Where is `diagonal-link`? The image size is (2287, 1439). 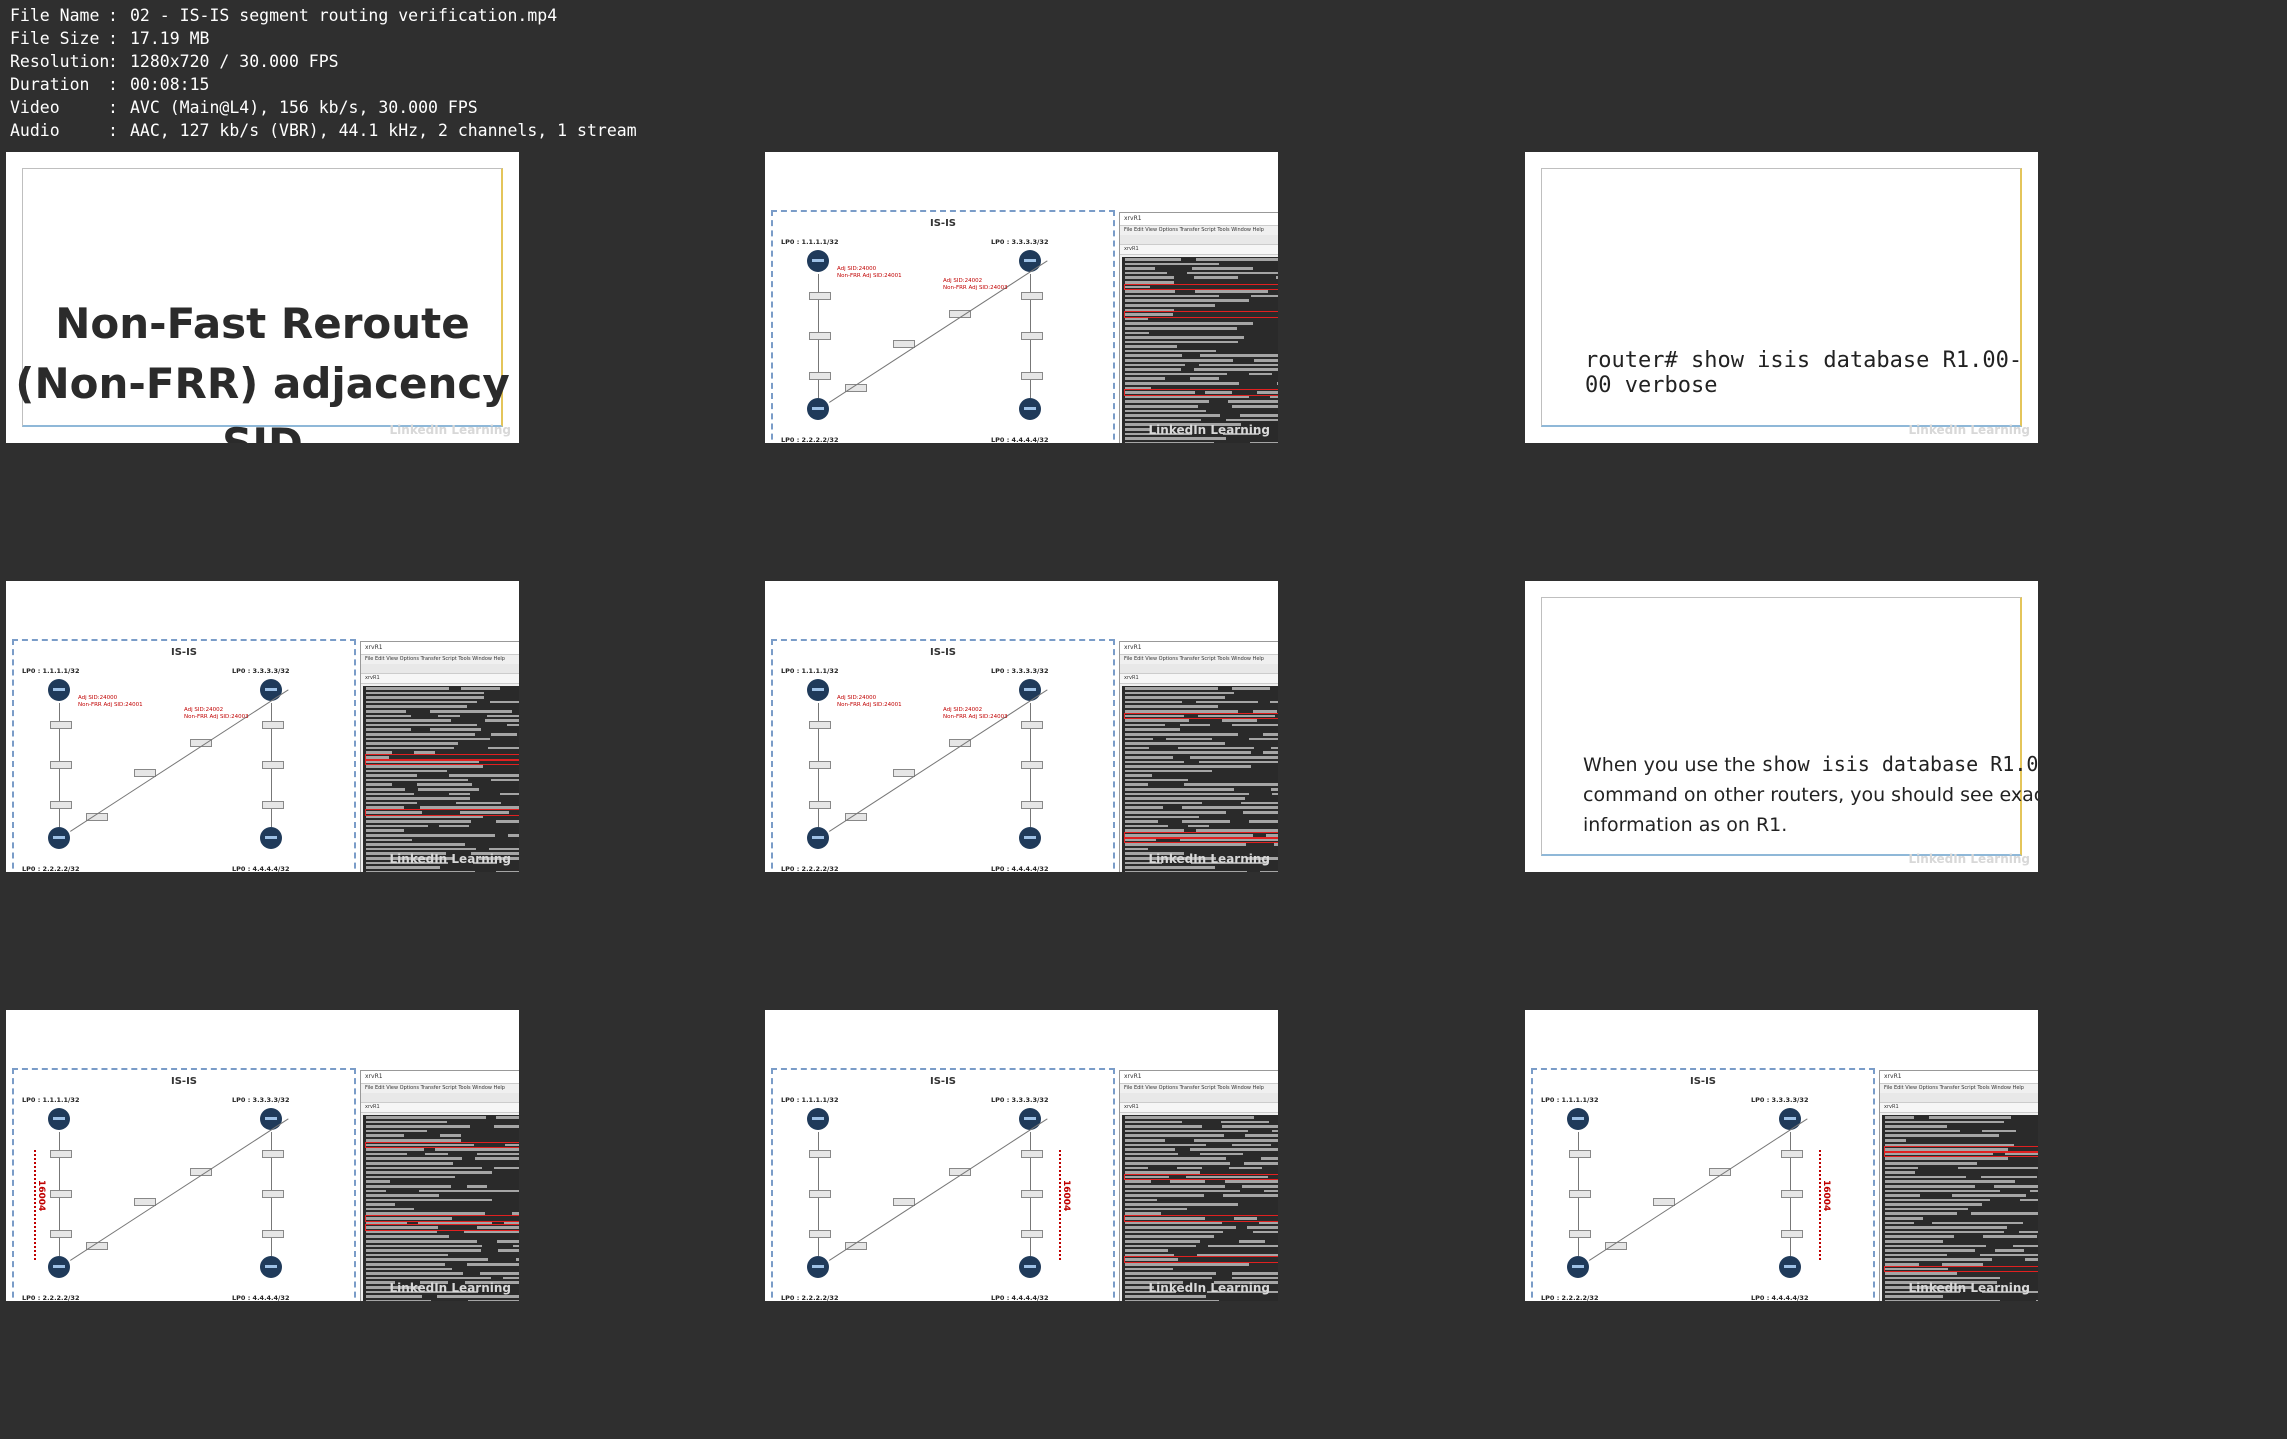
diagonal-link is located at coordinates (938, 1189).